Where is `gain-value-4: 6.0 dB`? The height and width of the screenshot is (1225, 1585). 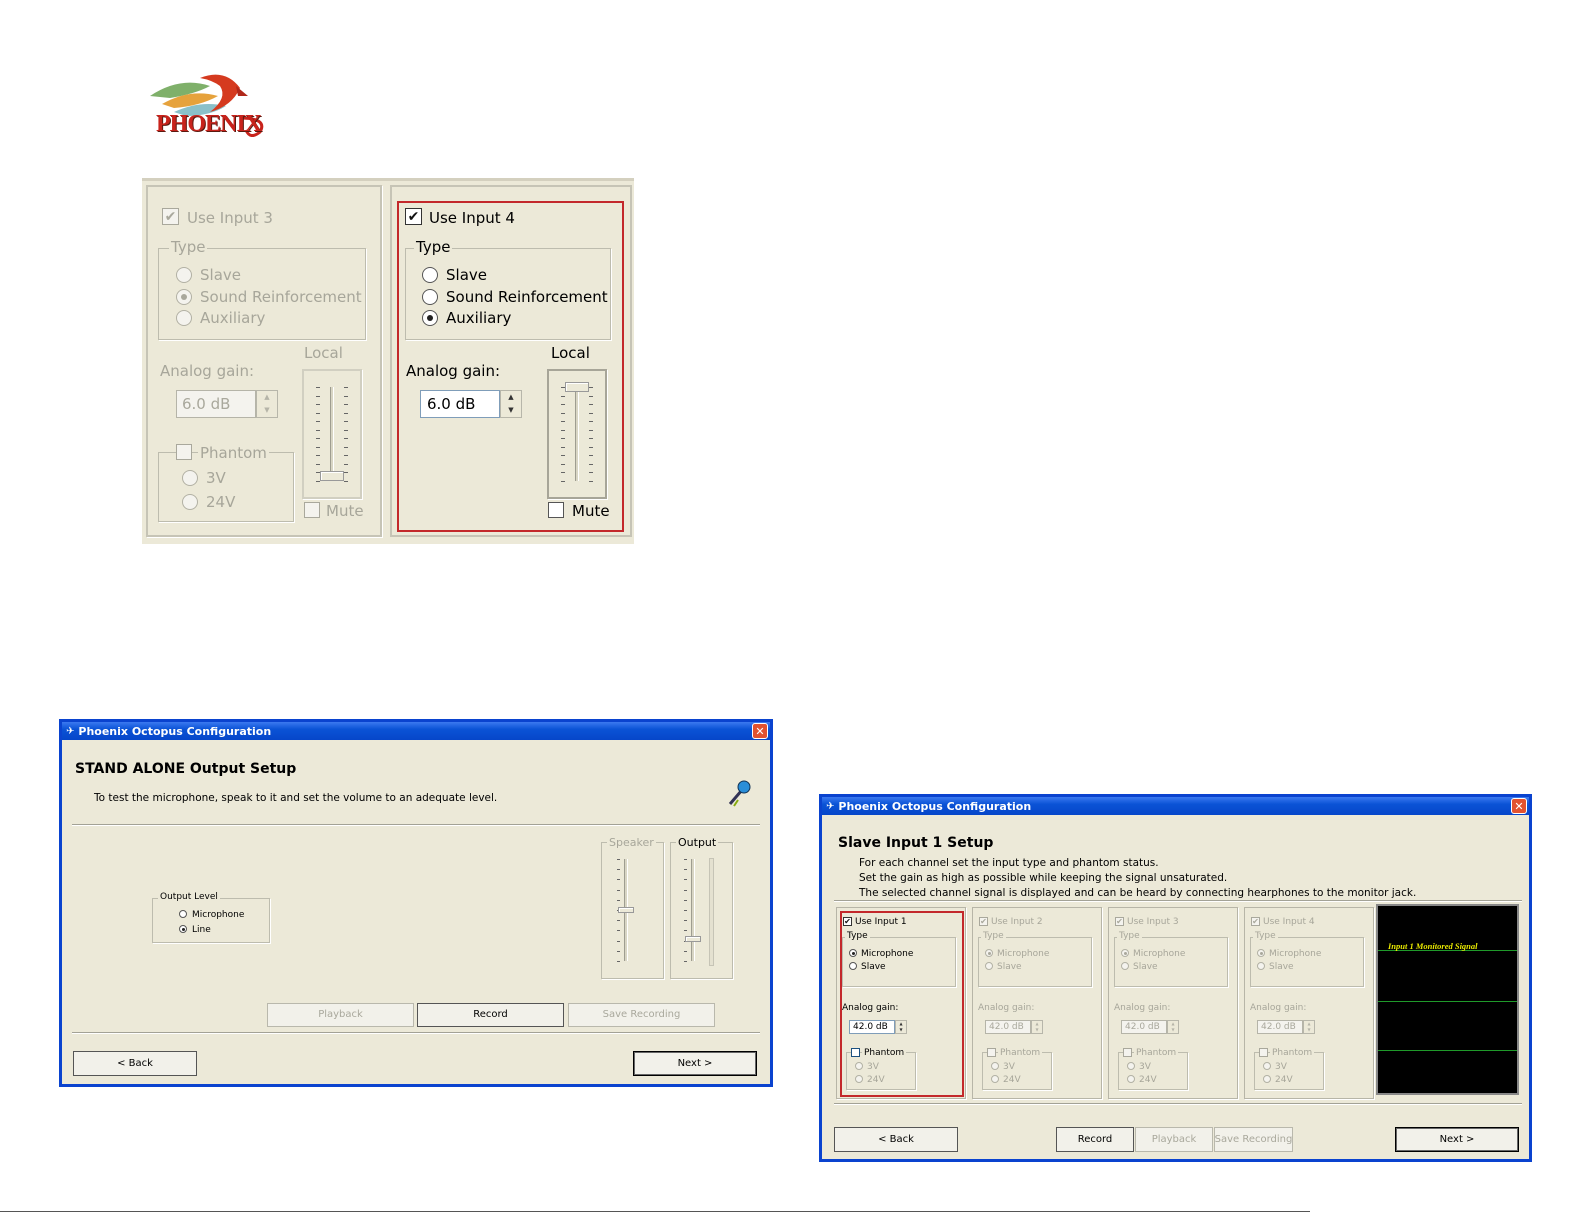
gain-value-4: 6.0 dB is located at coordinates (460, 404).